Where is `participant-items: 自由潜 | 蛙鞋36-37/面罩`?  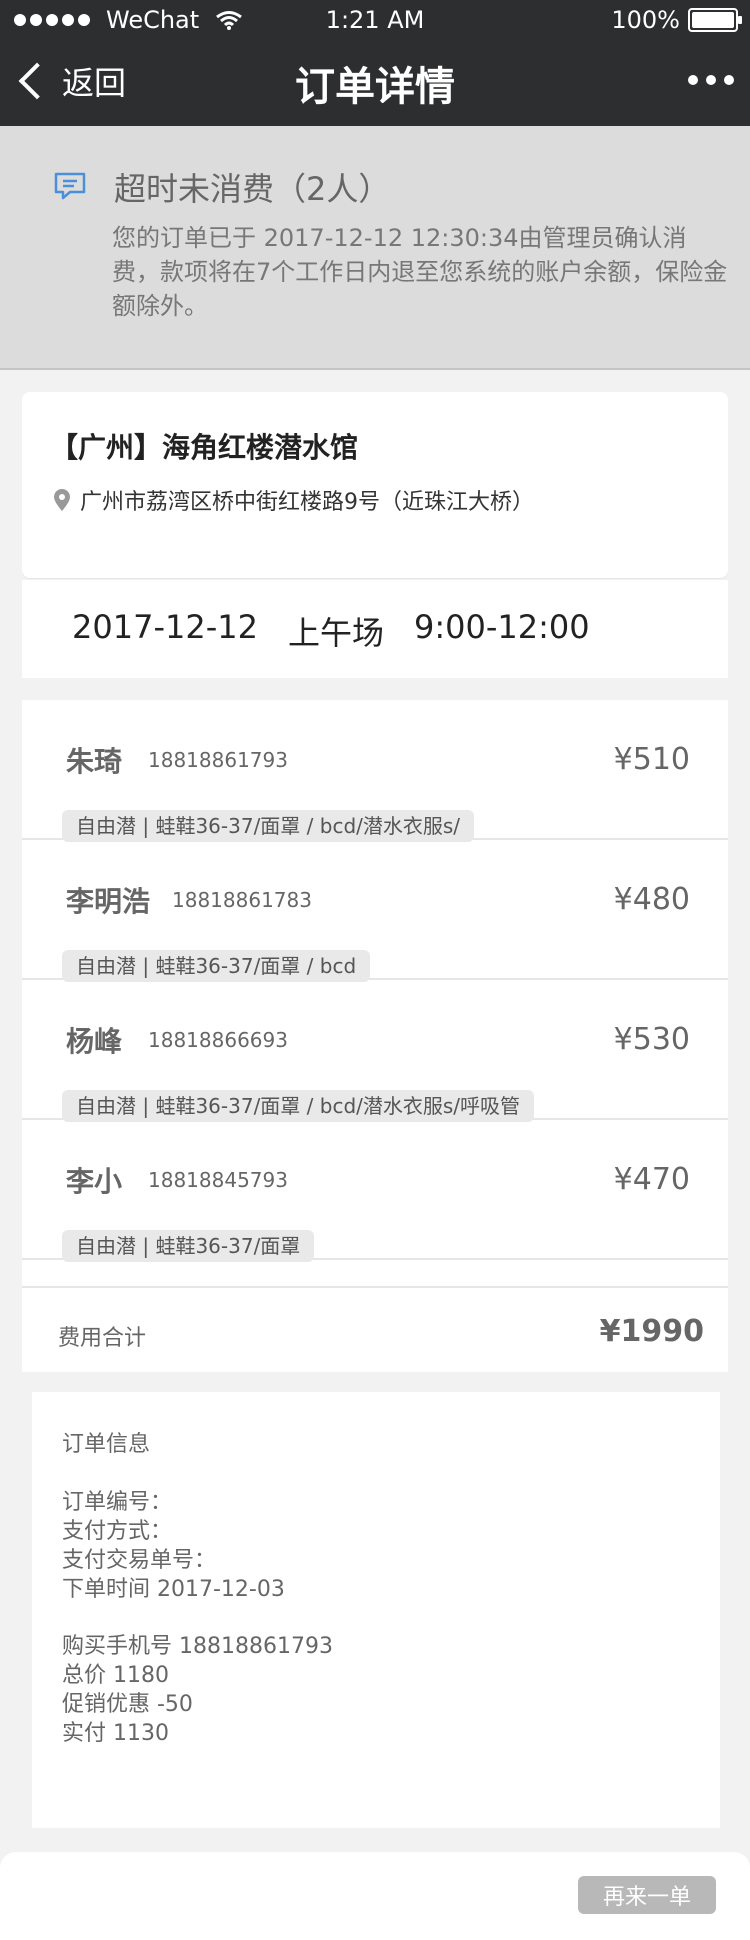
participant-items: 自由潜 | 蛙鞋36-37/面罩 is located at coordinates (188, 1246).